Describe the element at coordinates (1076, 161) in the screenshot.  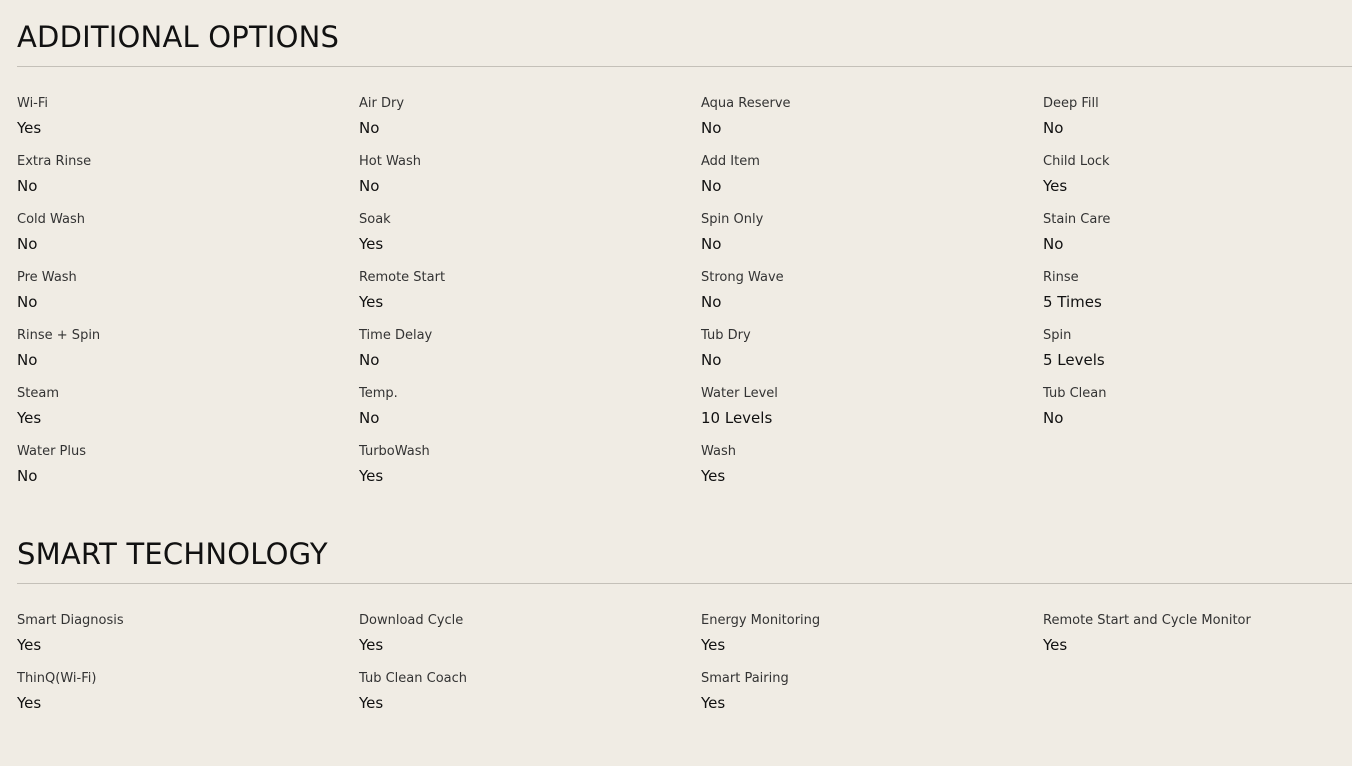
I see `spec-label: Child Lock` at that location.